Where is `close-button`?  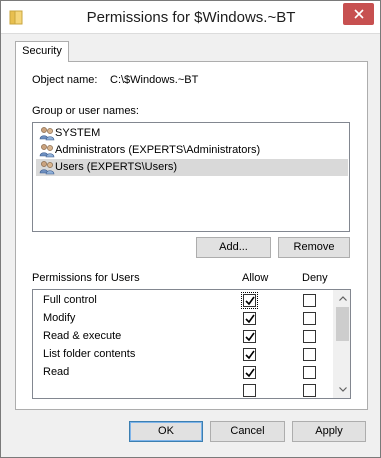 close-button is located at coordinates (358, 14).